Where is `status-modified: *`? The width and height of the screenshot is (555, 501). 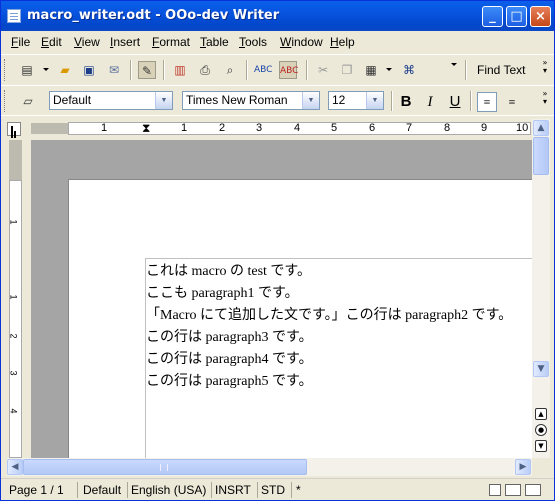
status-modified: * is located at coordinates (305, 490).